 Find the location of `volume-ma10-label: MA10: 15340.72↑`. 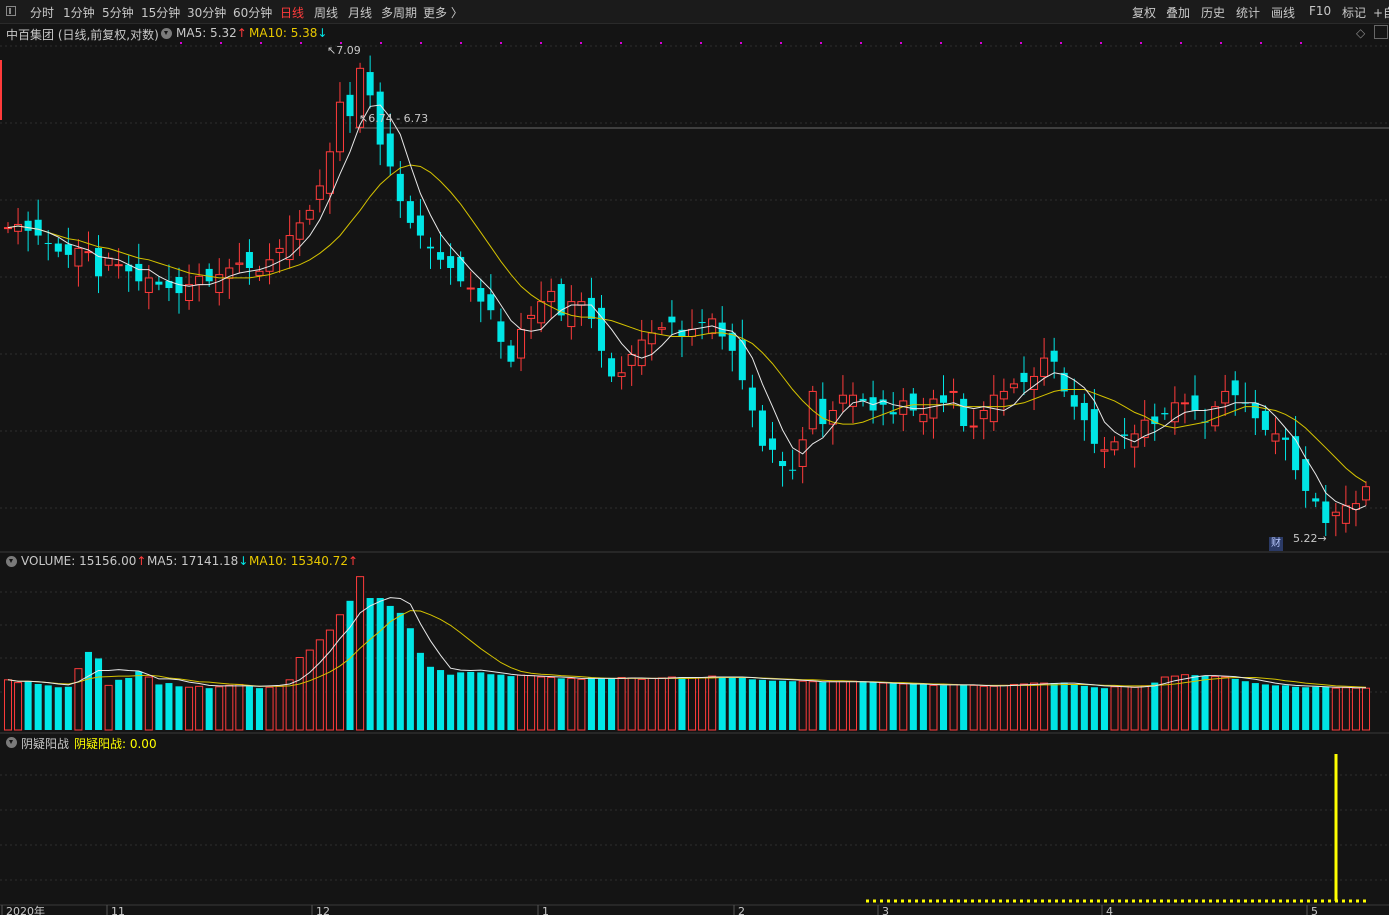

volume-ma10-label: MA10: 15340.72↑ is located at coordinates (303, 561).